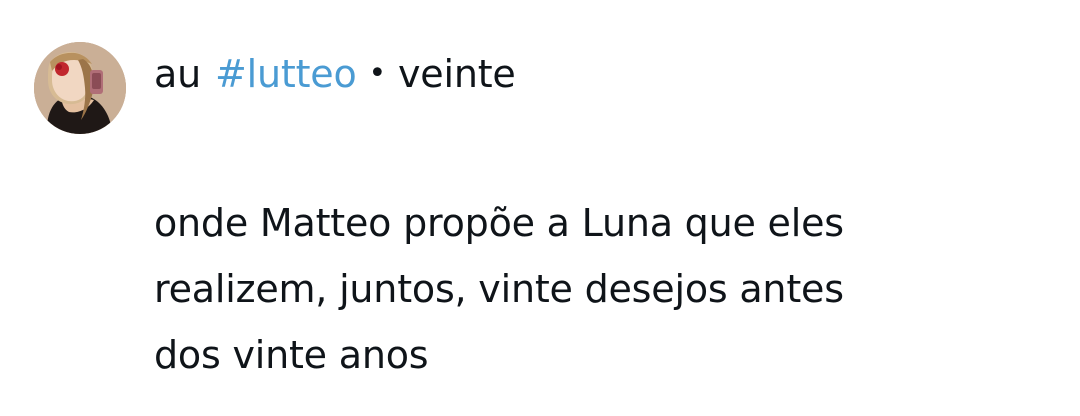 The image size is (1080, 416). What do you see at coordinates (286, 74) in the screenshot?
I see `hashtag-link: #lutteo` at bounding box center [286, 74].